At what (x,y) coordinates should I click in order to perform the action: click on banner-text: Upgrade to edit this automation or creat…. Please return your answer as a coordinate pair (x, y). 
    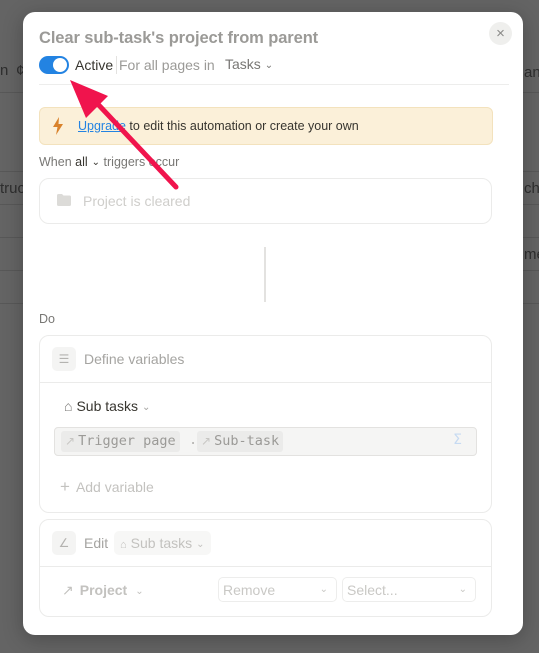
    Looking at the image, I should click on (218, 126).